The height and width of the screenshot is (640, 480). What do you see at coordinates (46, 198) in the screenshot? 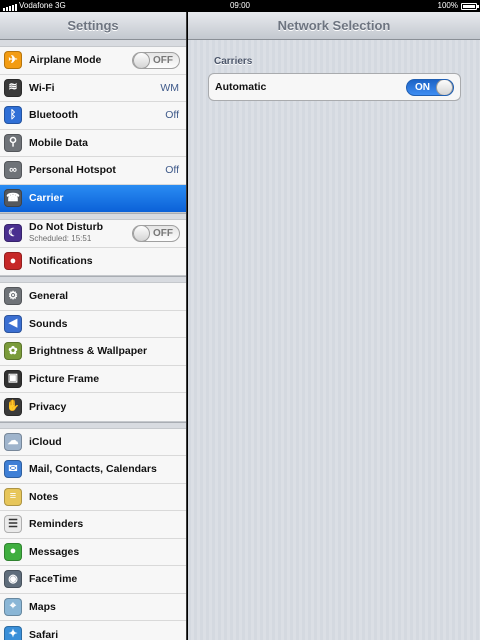
I see `sidebar-item-label: Carrier` at bounding box center [46, 198].